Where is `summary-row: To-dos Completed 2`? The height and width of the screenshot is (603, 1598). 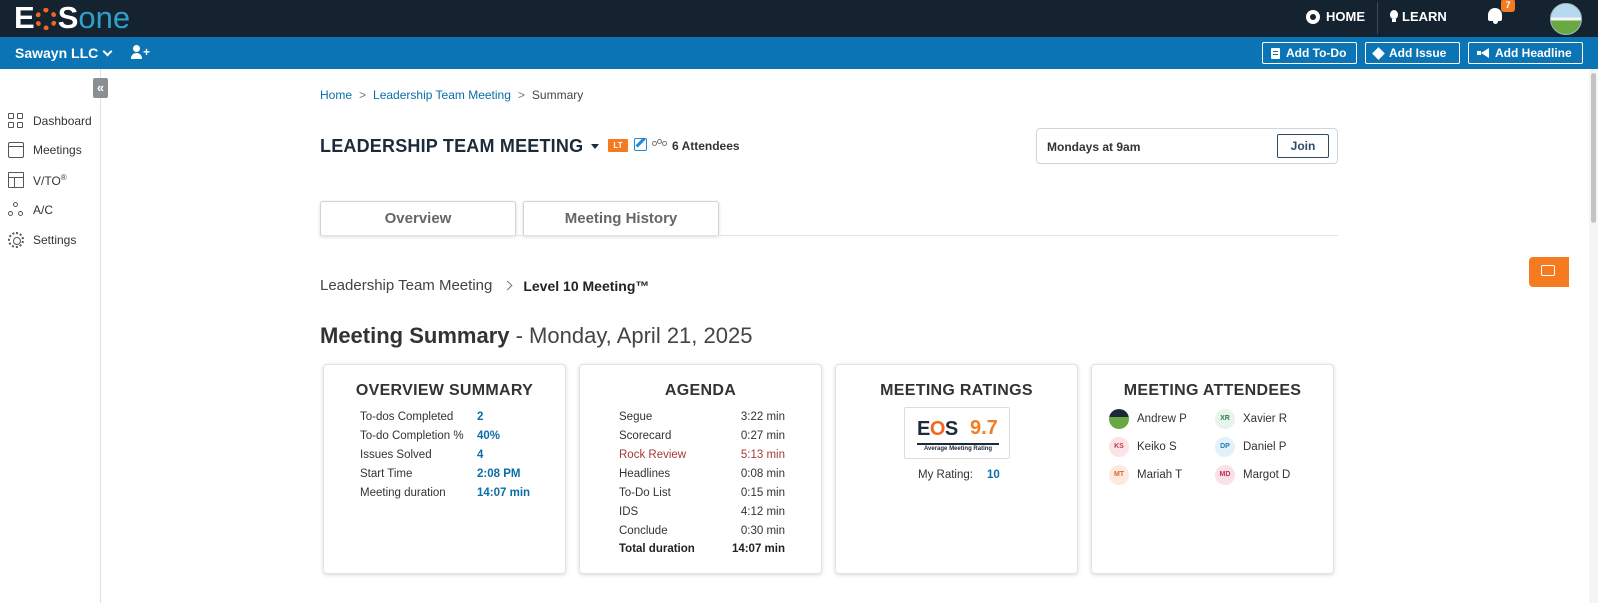
summary-row: To-dos Completed 2 is located at coordinates (422, 417).